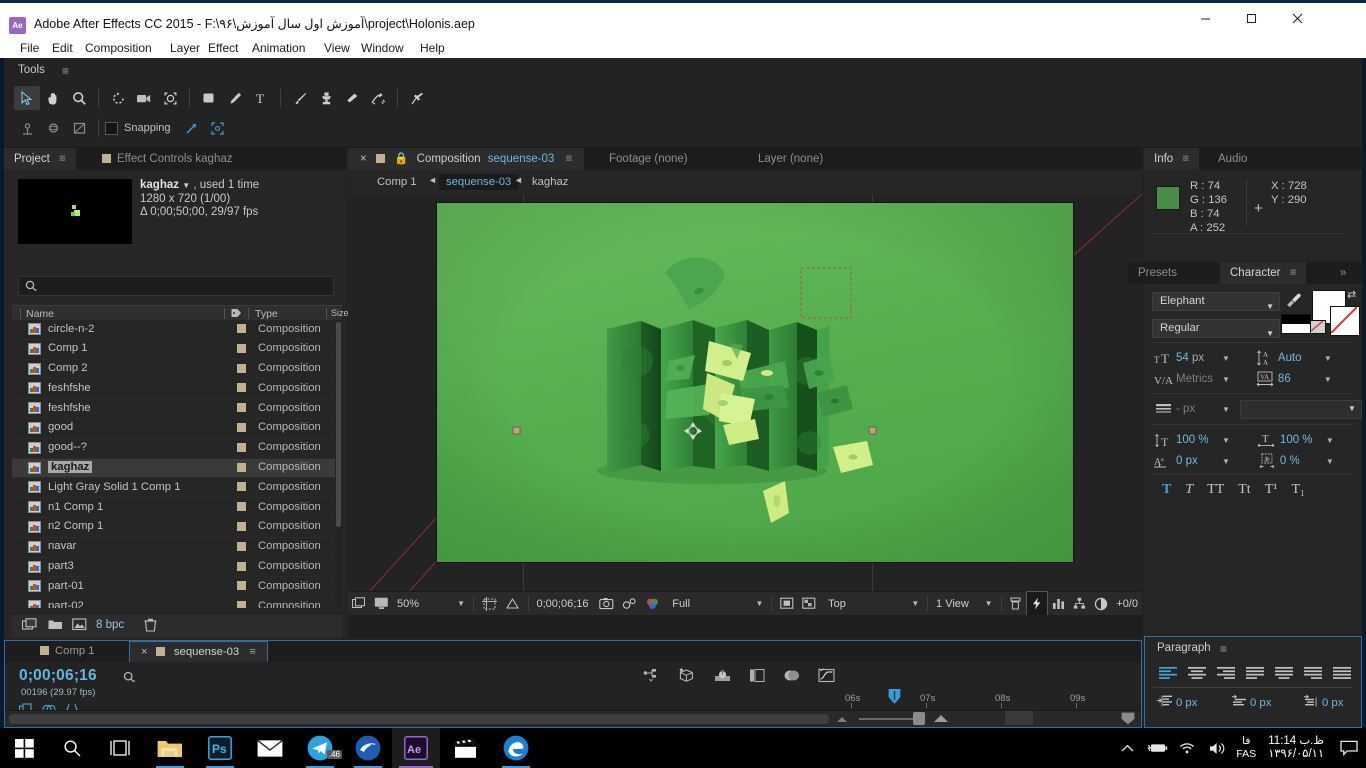 The height and width of the screenshot is (768, 1366). Describe the element at coordinates (1199, 379) in the screenshot. I see `kerning-value: Metrics` at that location.